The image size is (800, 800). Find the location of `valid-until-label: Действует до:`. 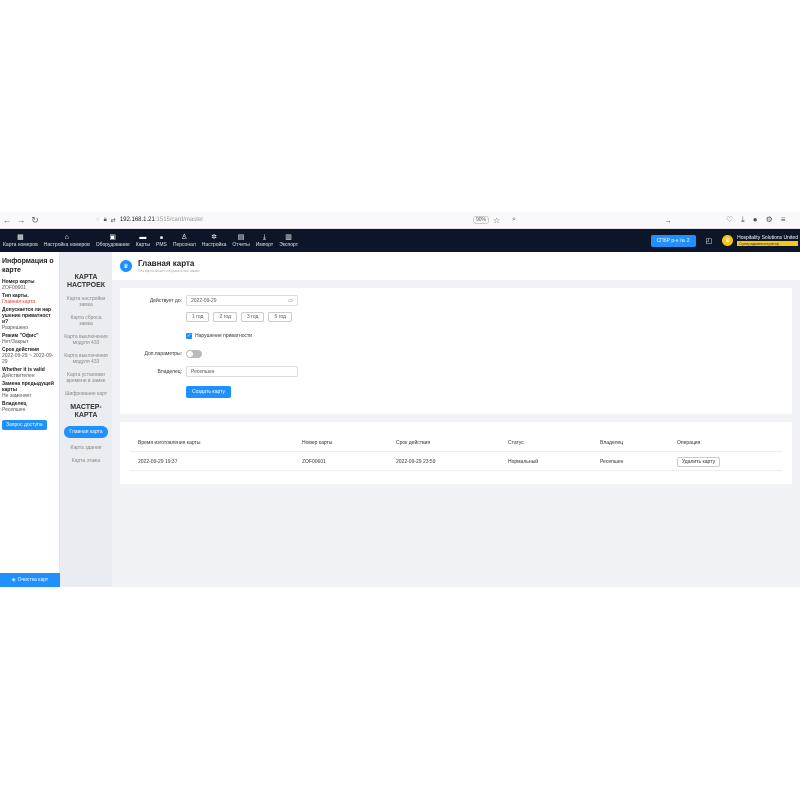

valid-until-label: Действует до: is located at coordinates (165, 301).